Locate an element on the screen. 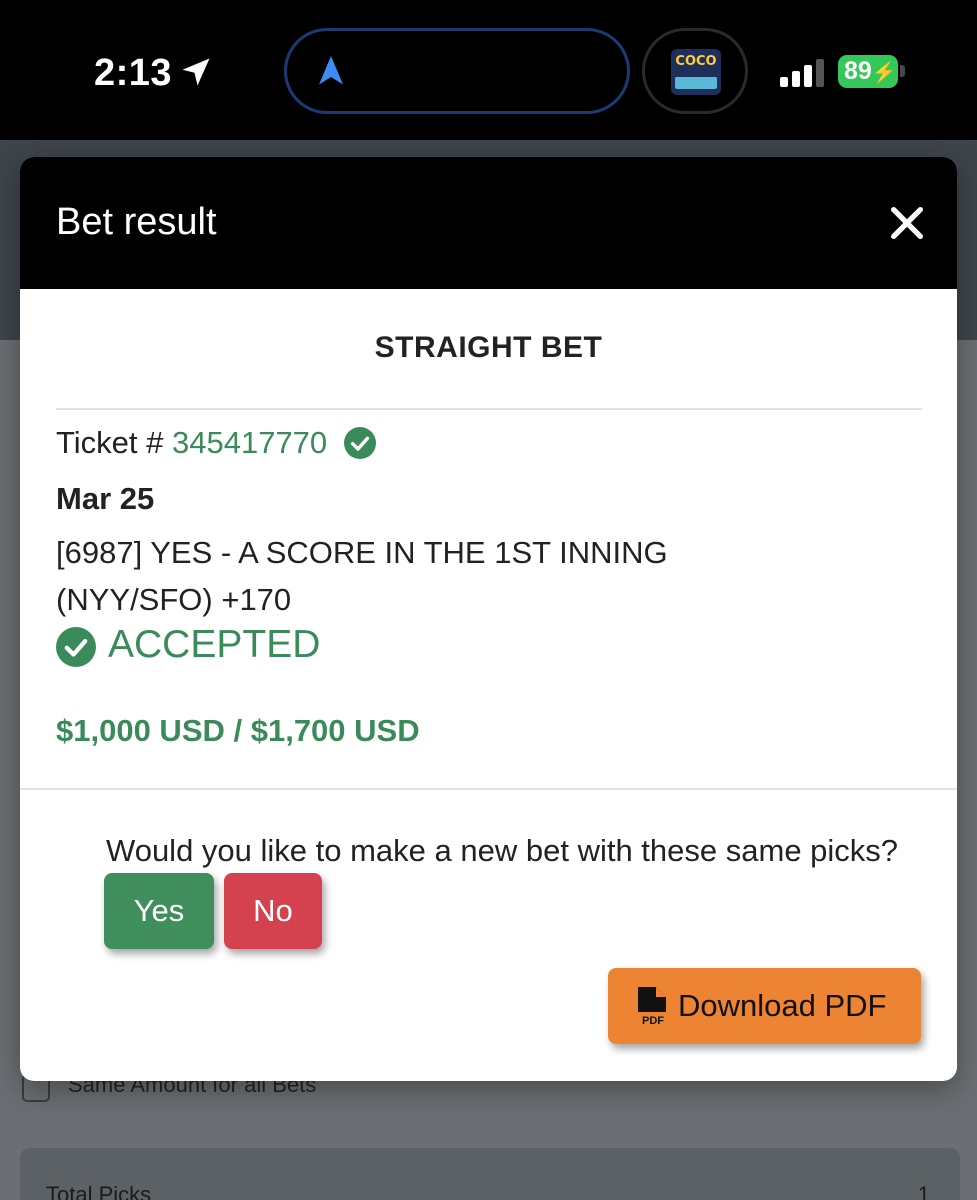 The width and height of the screenshot is (977, 1200). yes-button: Yes is located at coordinates (159, 911).